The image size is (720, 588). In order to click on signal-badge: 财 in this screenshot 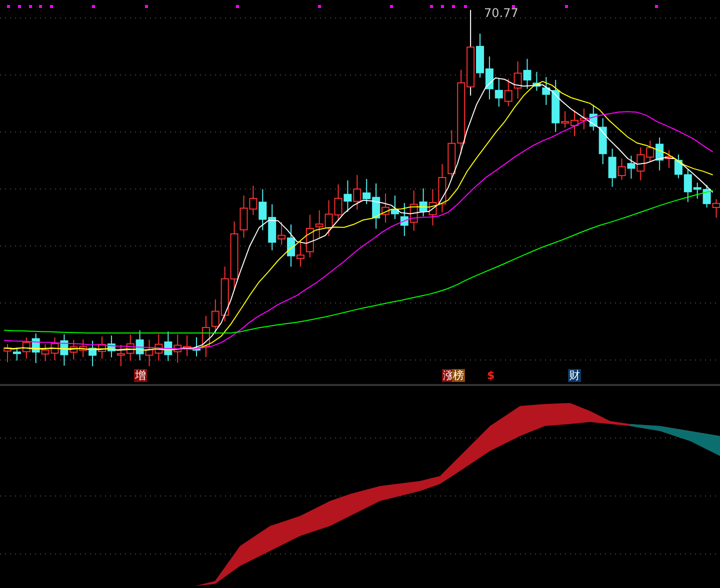, I will do `click(574, 375)`.